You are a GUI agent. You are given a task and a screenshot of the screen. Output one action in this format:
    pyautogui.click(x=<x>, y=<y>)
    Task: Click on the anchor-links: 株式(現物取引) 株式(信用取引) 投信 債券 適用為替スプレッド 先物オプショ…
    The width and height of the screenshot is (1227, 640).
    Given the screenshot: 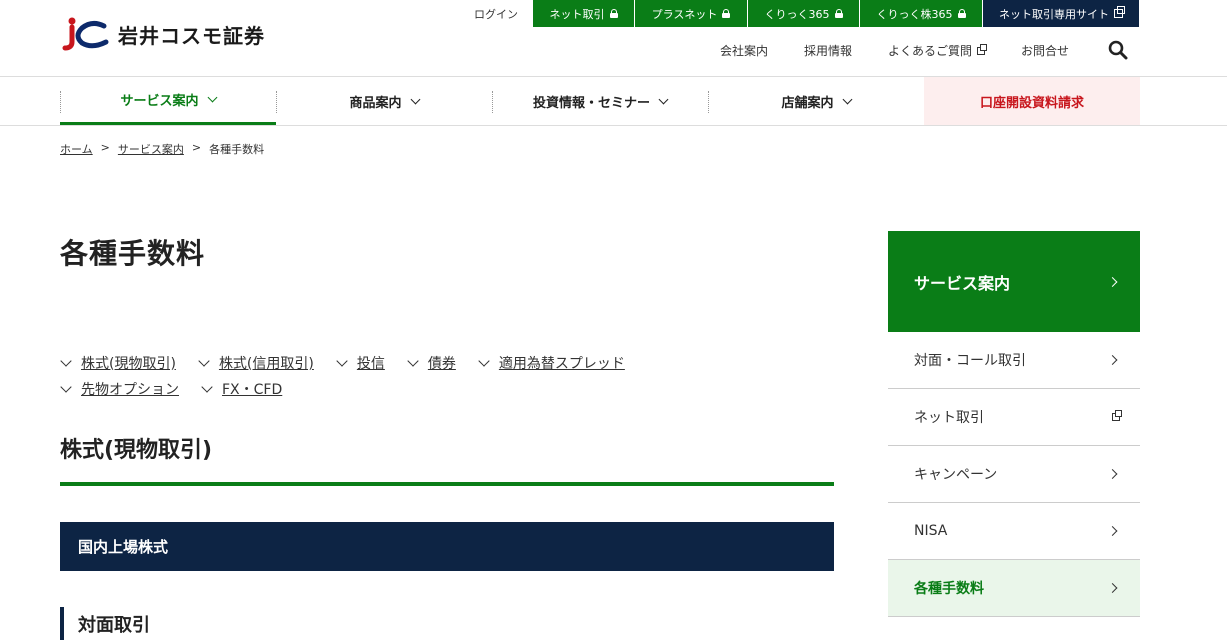 What is the action you would take?
    pyautogui.click(x=410, y=376)
    